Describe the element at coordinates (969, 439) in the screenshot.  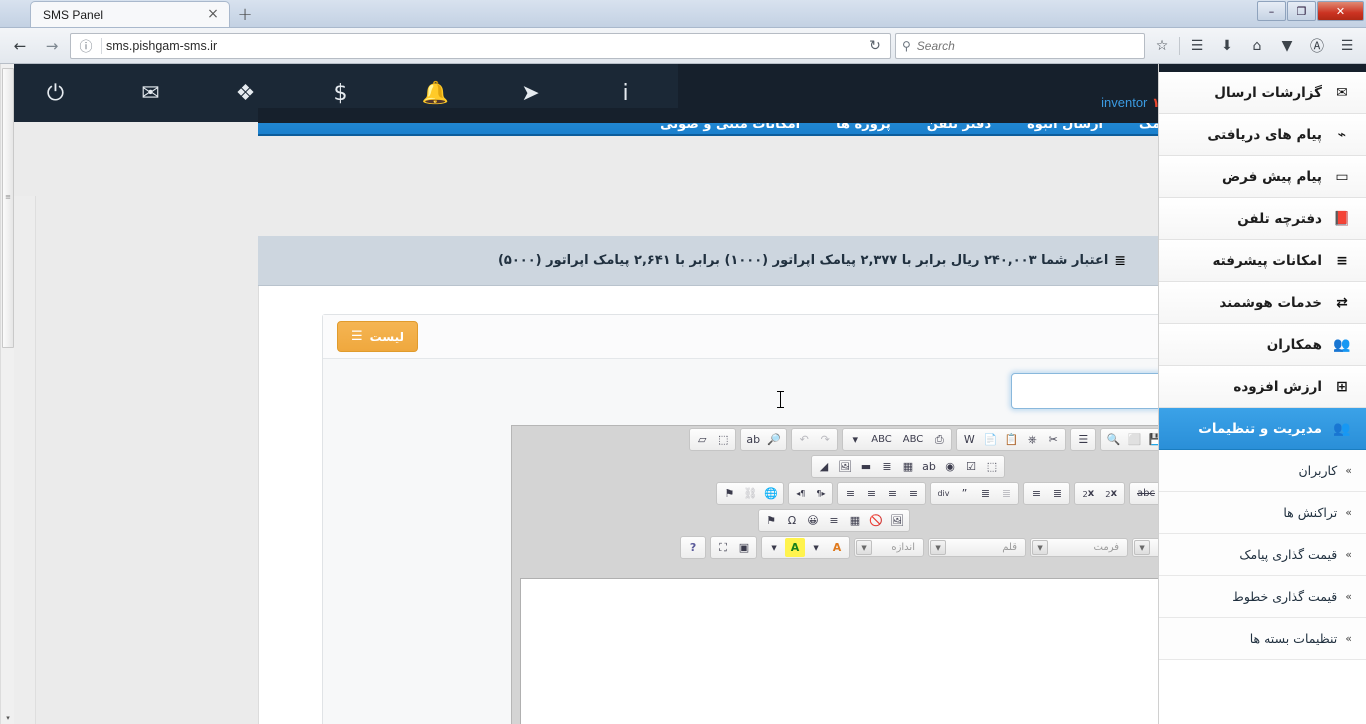
I see `paste-from-word-icon: W` at that location.